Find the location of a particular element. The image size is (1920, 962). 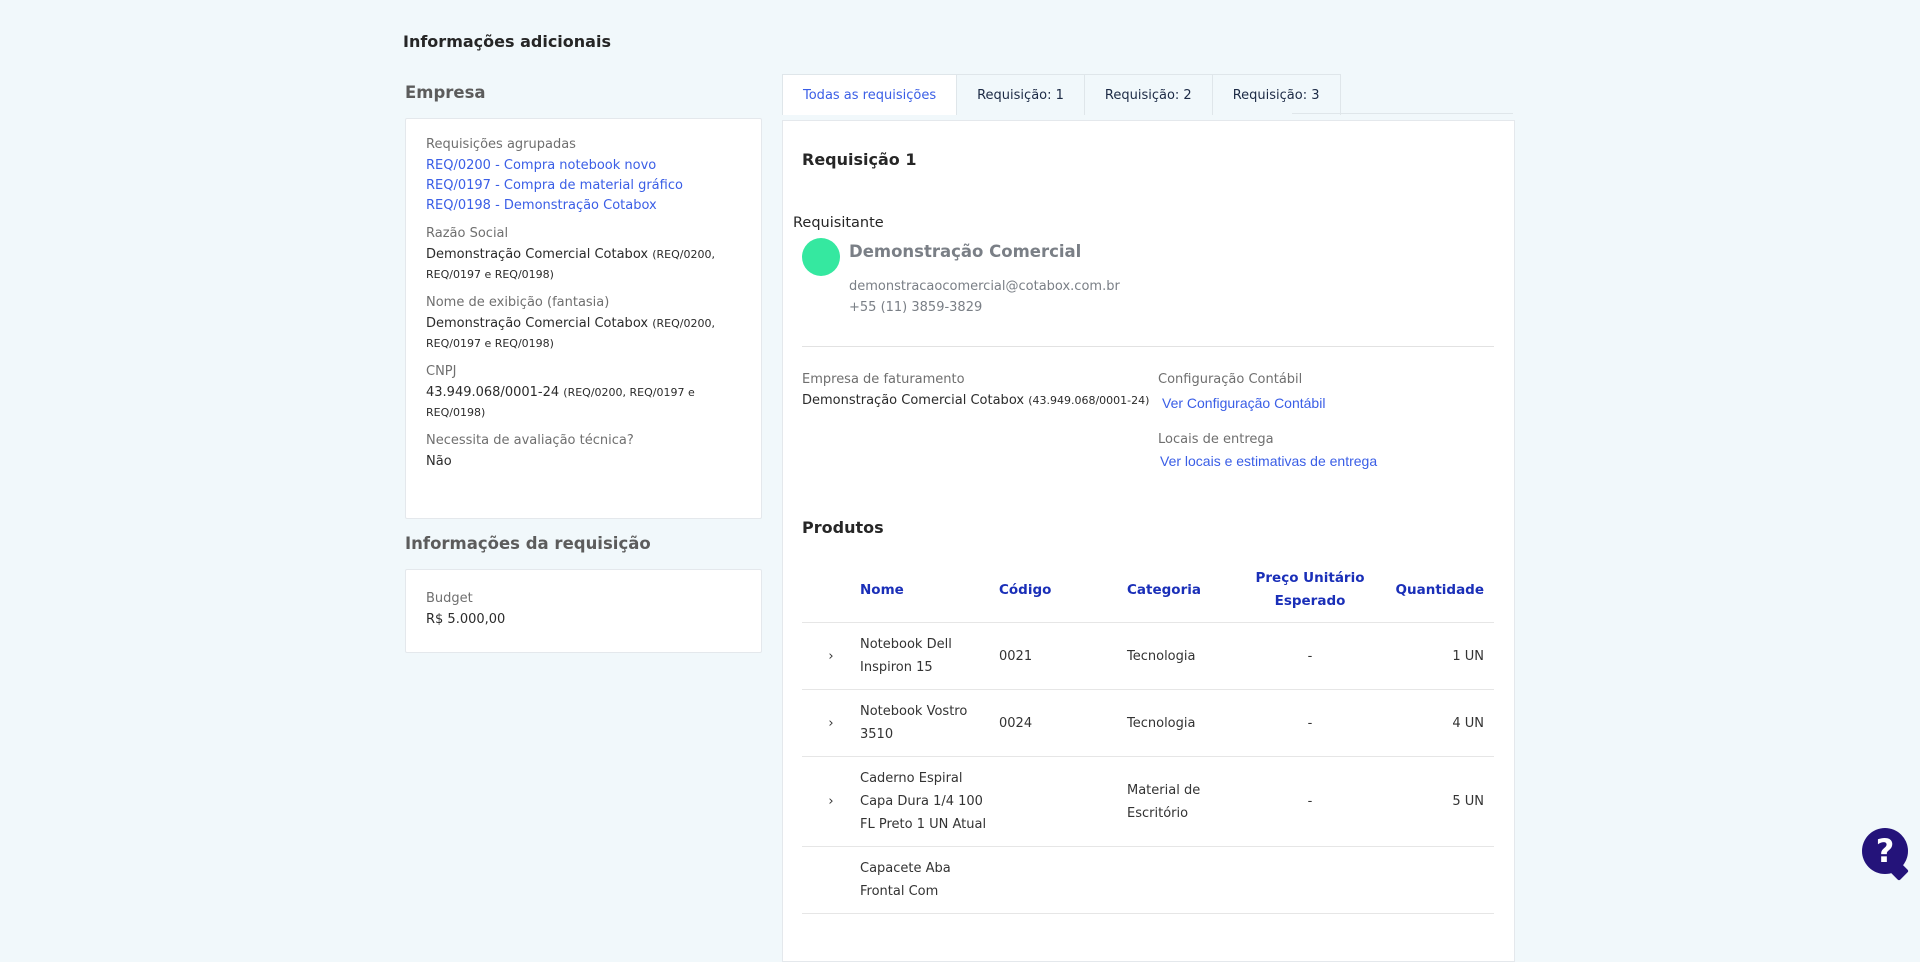

fantasia-label: Nome de exibição (fantasia) is located at coordinates (518, 302).